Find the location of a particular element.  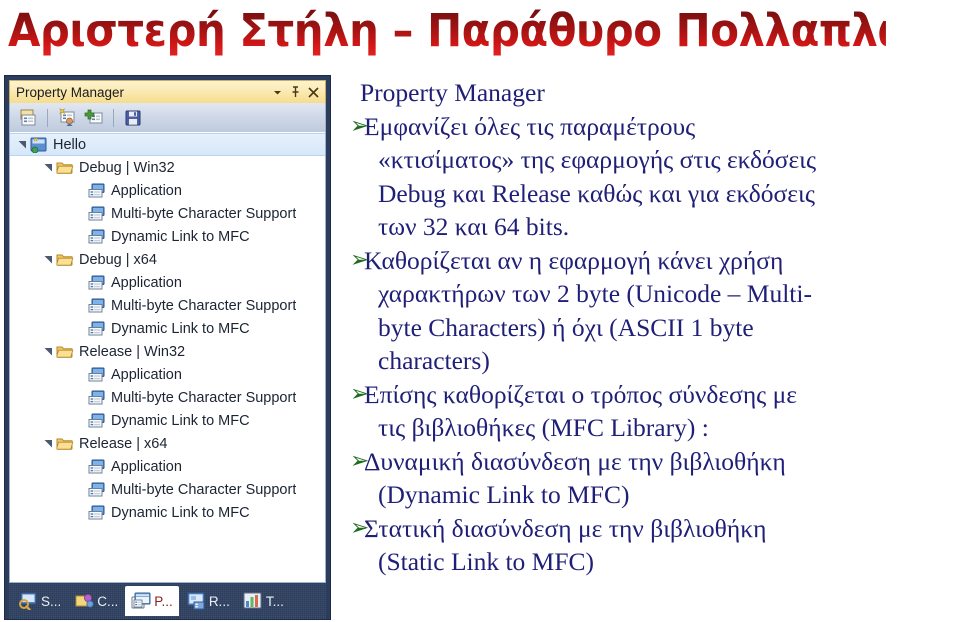

panel-titlebar: Property Manager is located at coordinates (167, 91).